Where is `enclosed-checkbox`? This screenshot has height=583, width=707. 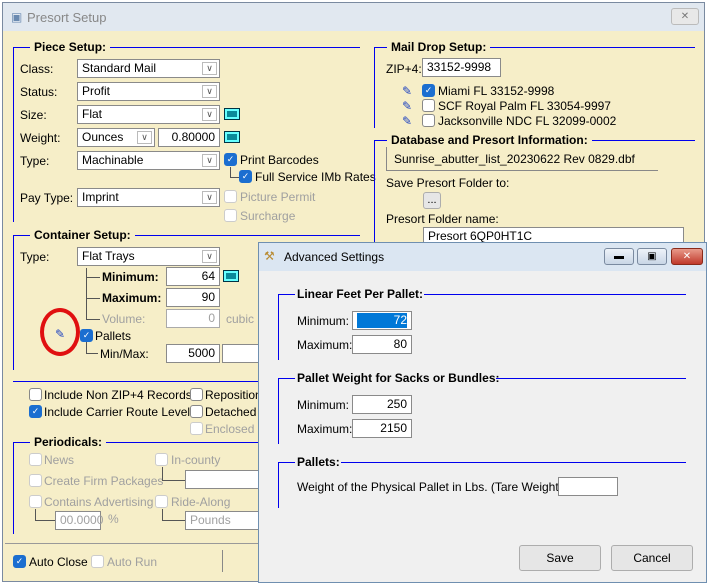 enclosed-checkbox is located at coordinates (196, 428).